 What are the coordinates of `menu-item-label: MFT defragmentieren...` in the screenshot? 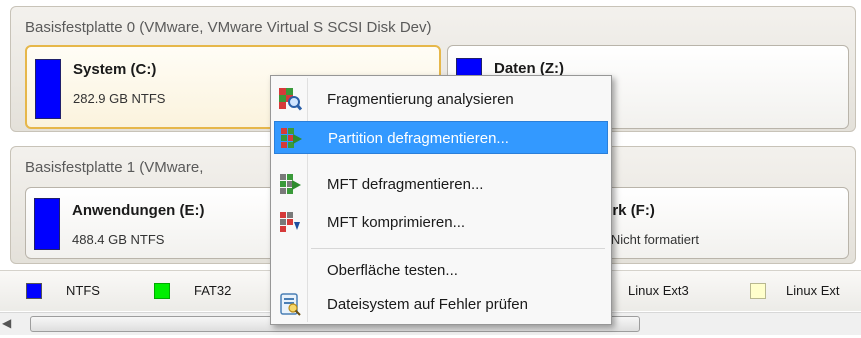 It's located at (405, 184).